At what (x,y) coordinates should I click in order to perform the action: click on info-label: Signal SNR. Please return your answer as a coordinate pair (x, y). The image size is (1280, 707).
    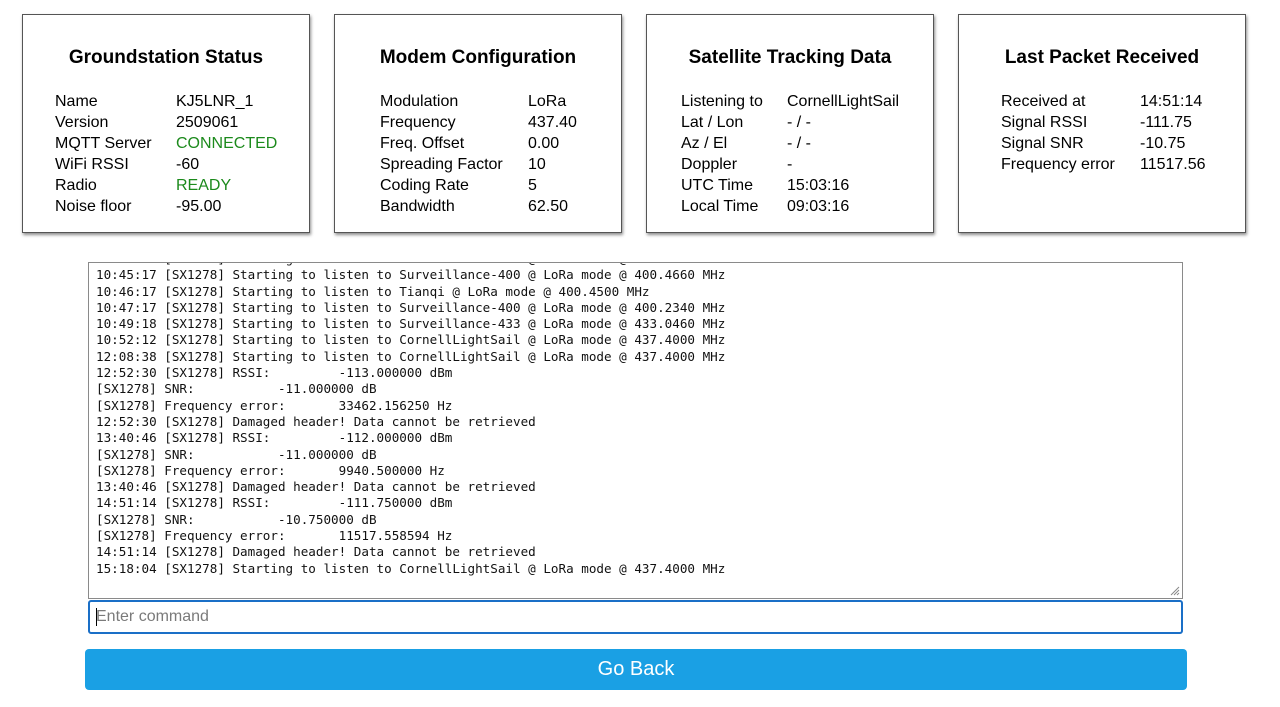
    Looking at the image, I should click on (1042, 143).